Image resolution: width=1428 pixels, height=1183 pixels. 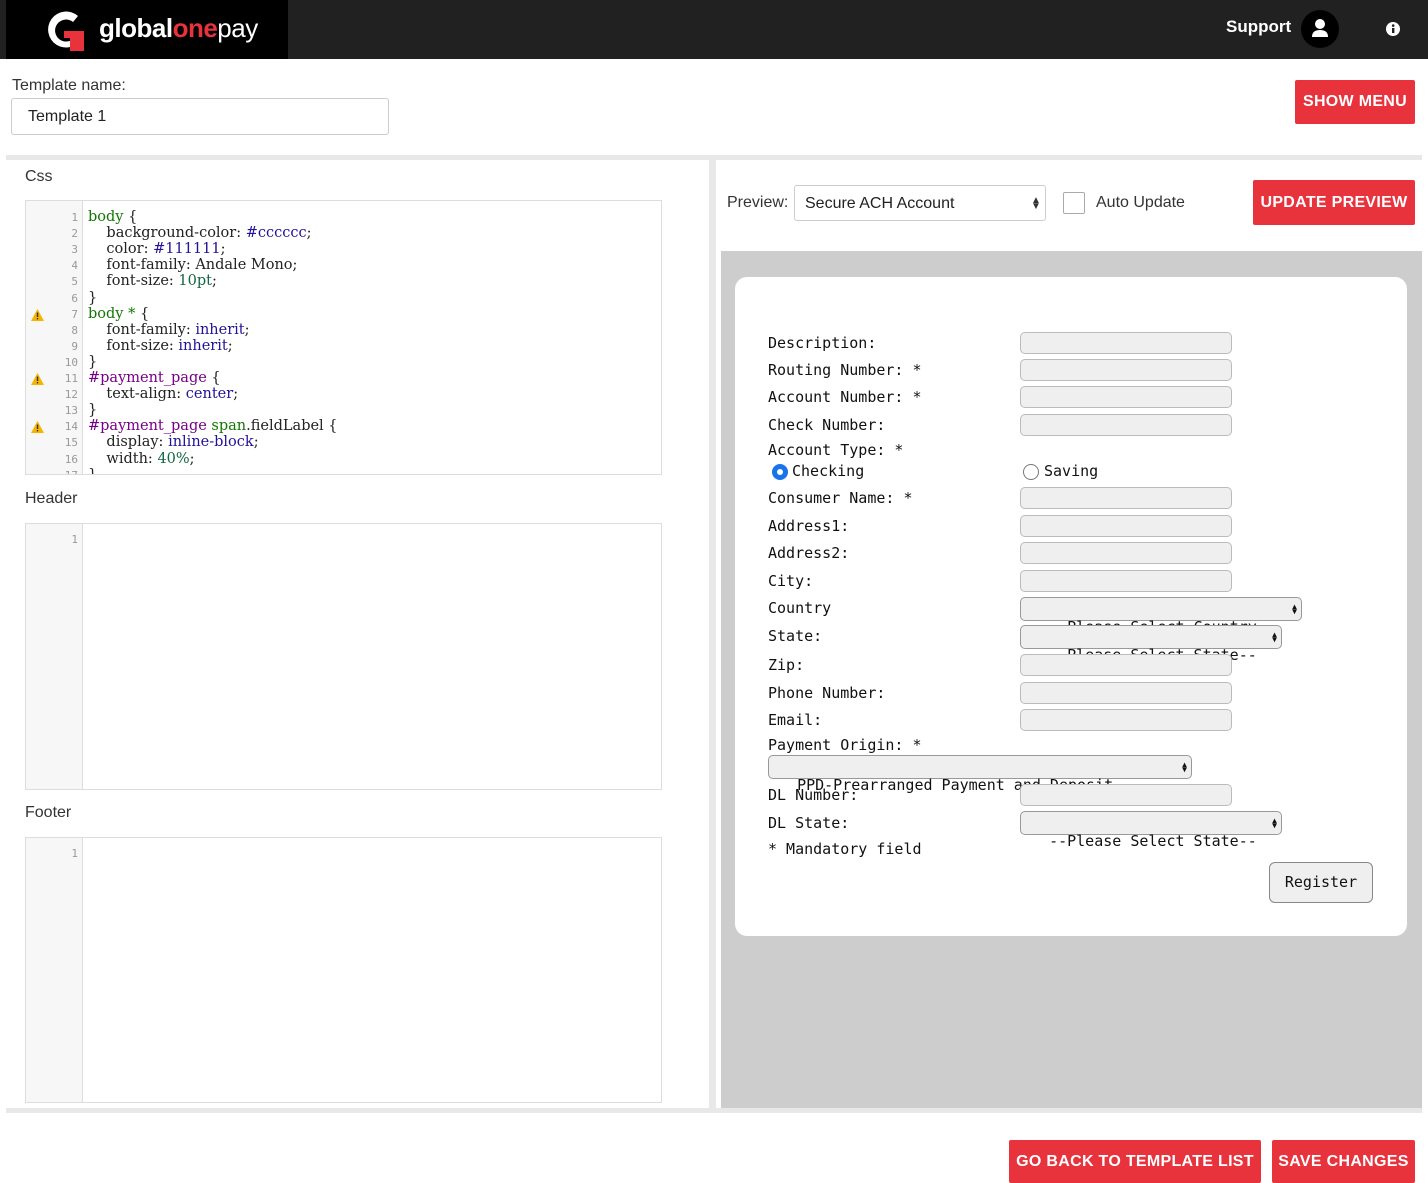 What do you see at coordinates (714, 29) in the screenshot?
I see `top-navbar: globalonepay Support` at bounding box center [714, 29].